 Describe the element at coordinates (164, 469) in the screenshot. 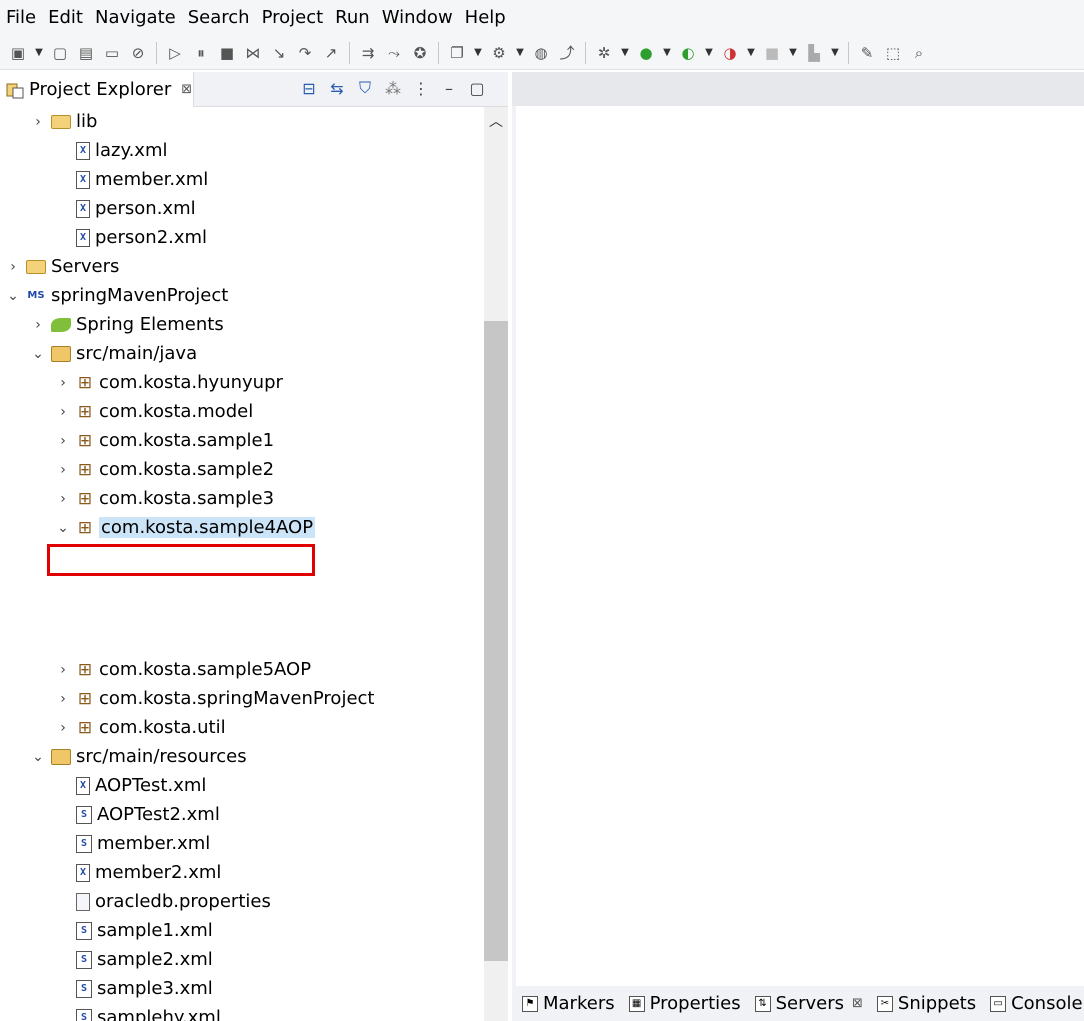

I see `tree-item: › ⊞ com.kosta.sample2` at that location.